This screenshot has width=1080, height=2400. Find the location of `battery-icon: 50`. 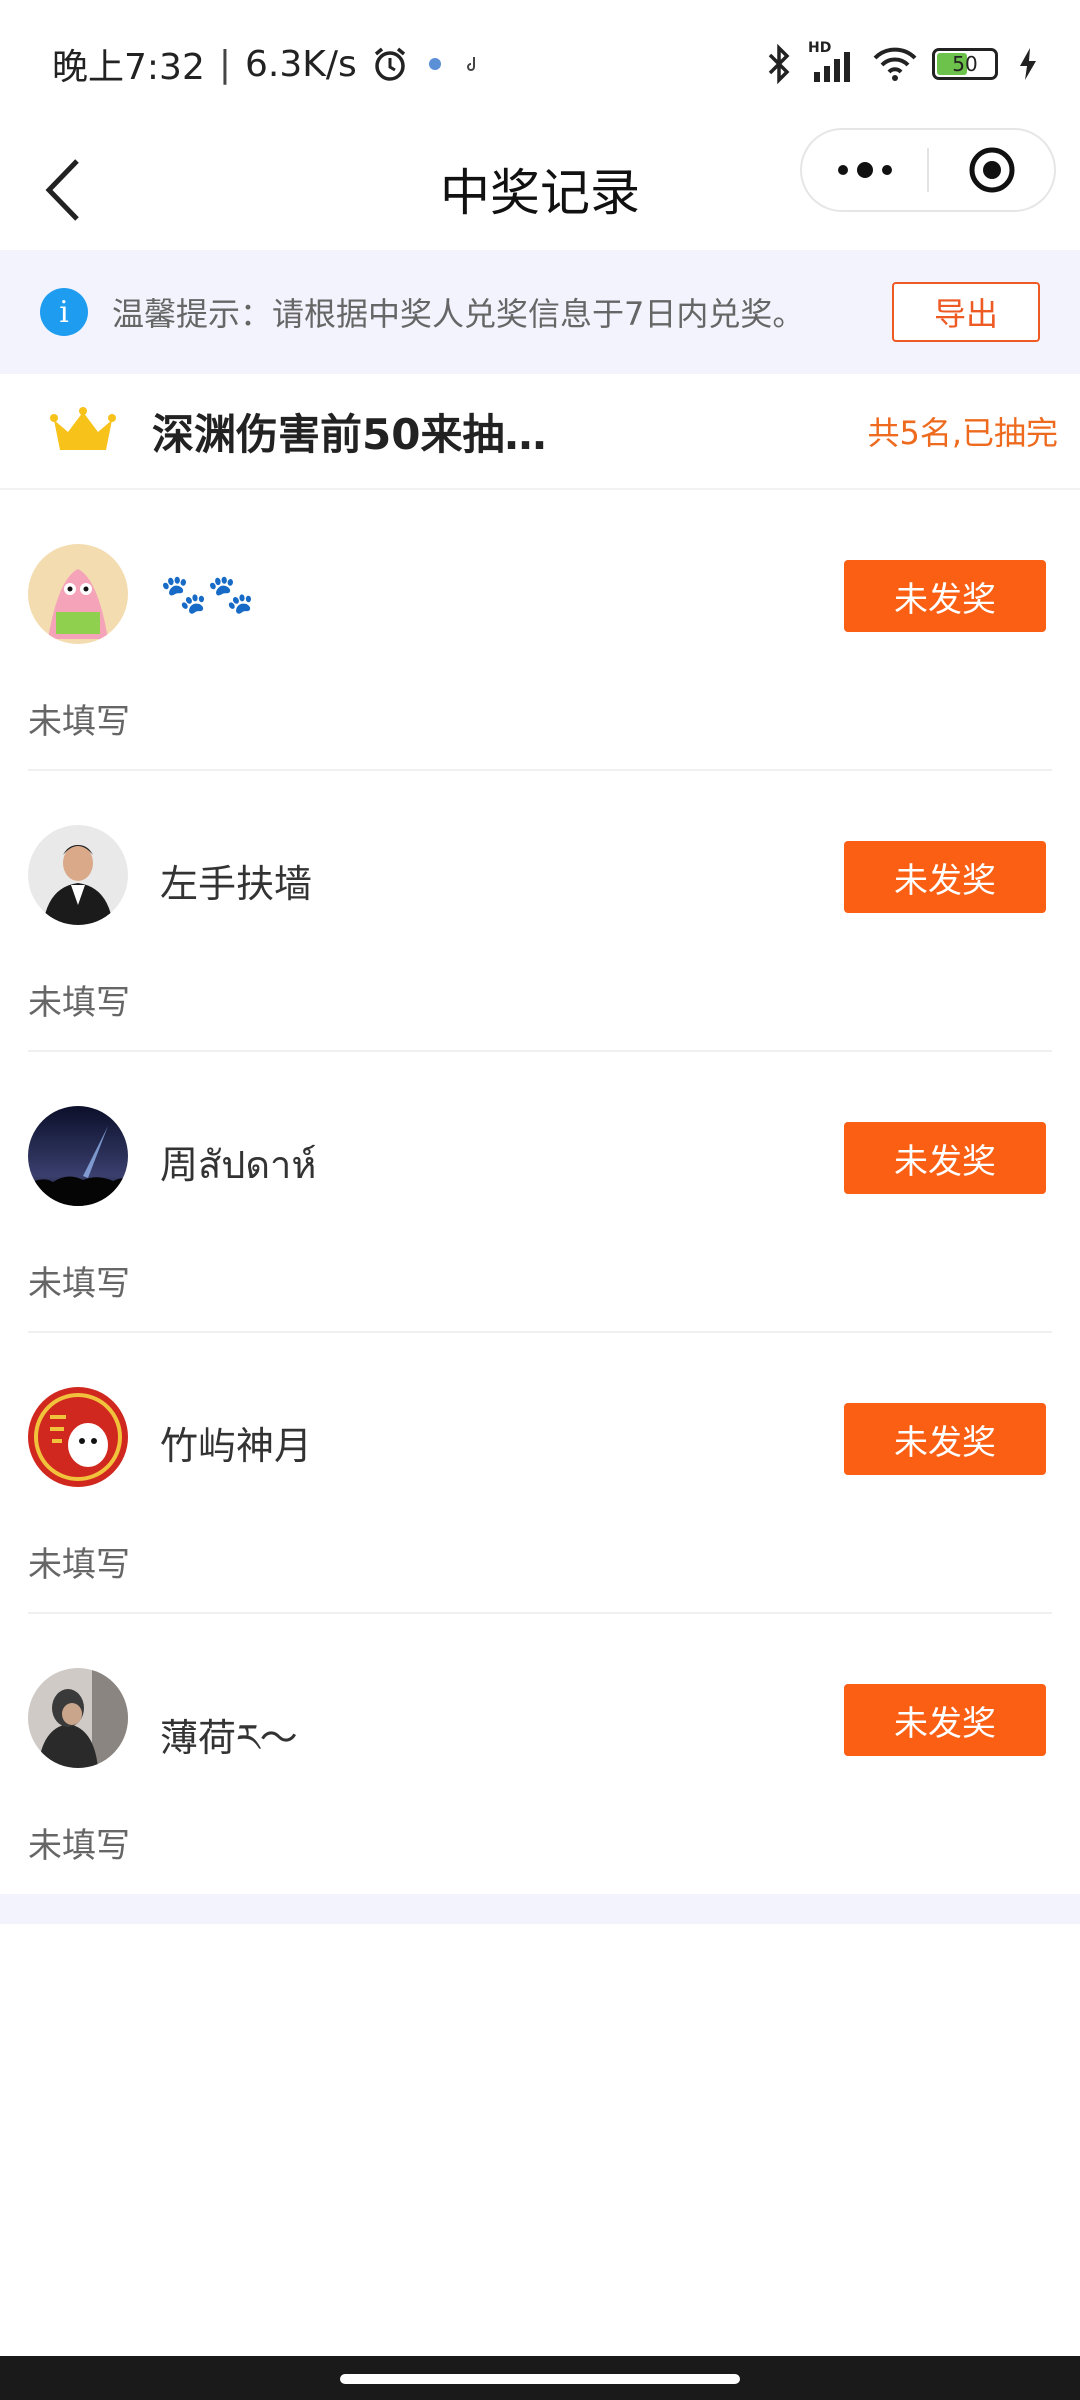

battery-icon: 50 is located at coordinates (965, 64).